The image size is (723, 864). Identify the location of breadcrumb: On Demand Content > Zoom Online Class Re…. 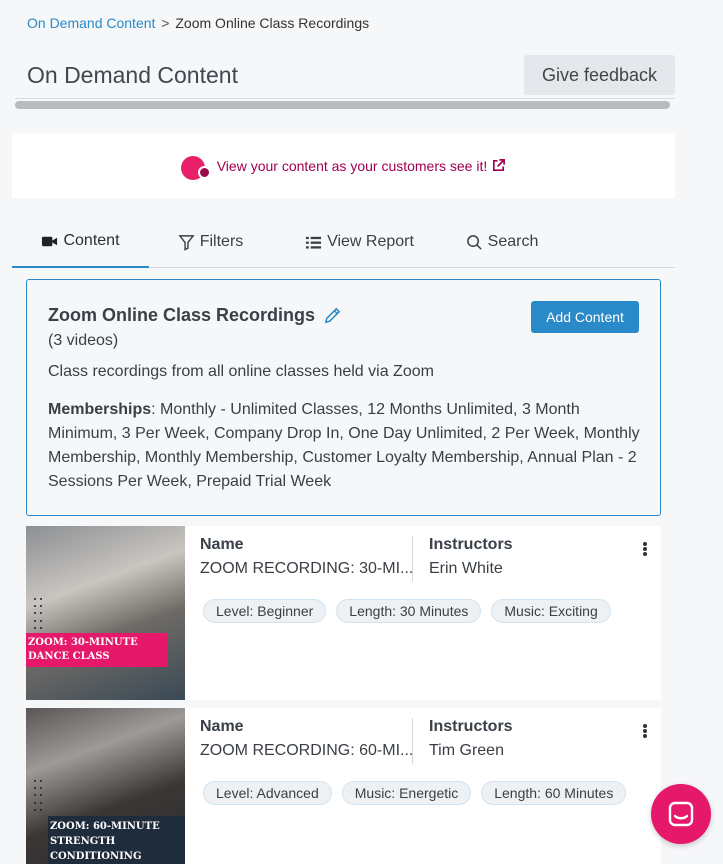
(198, 23).